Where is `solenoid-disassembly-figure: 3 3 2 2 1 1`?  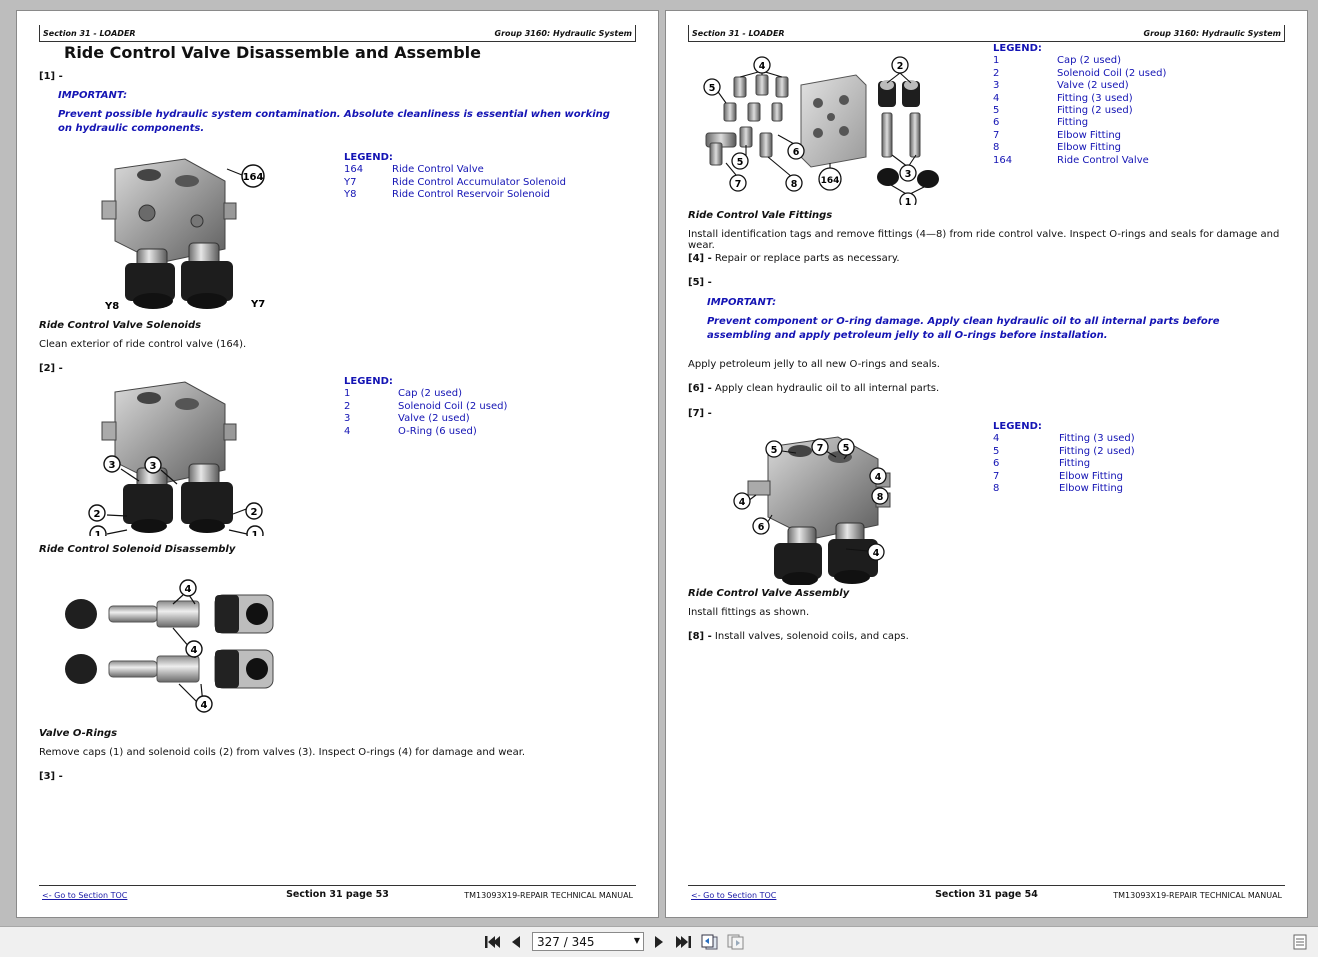 solenoid-disassembly-figure: 3 3 2 2 1 1 is located at coordinates (176, 458).